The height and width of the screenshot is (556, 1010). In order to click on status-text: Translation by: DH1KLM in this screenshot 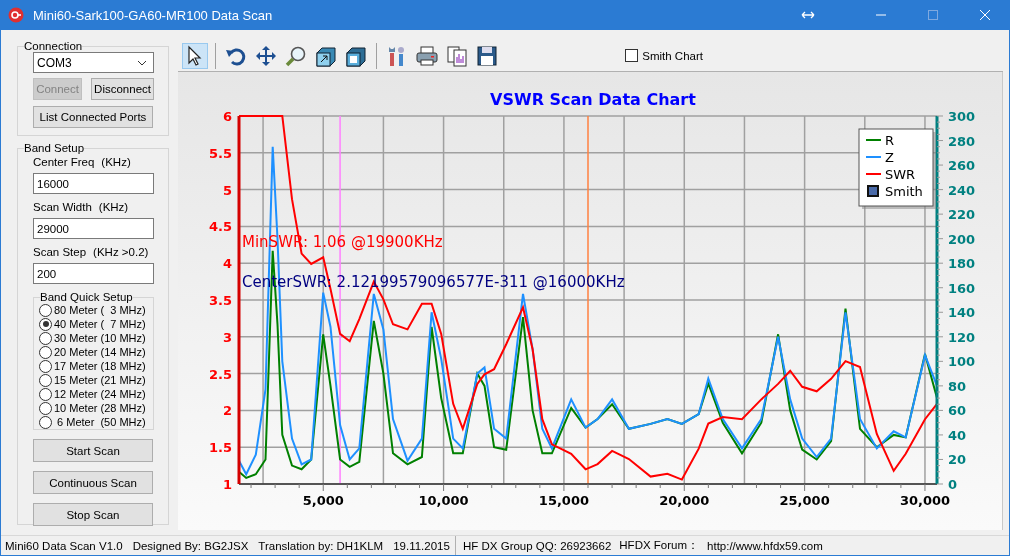, I will do `click(321, 545)`.